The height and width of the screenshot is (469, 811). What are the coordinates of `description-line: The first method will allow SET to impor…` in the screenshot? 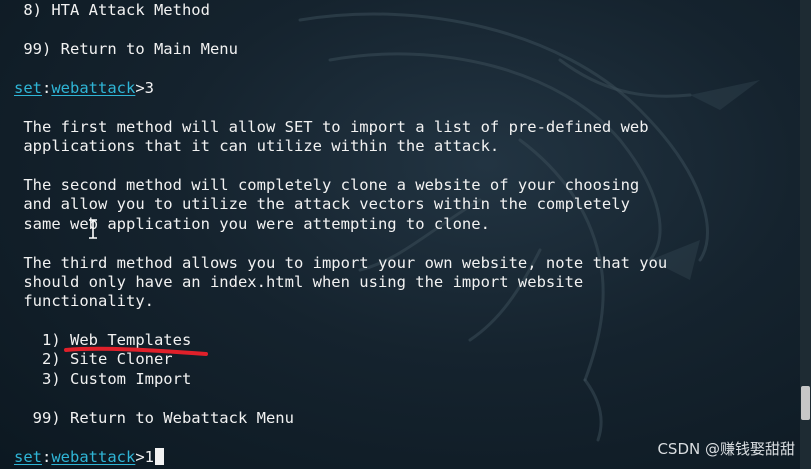 It's located at (331, 127).